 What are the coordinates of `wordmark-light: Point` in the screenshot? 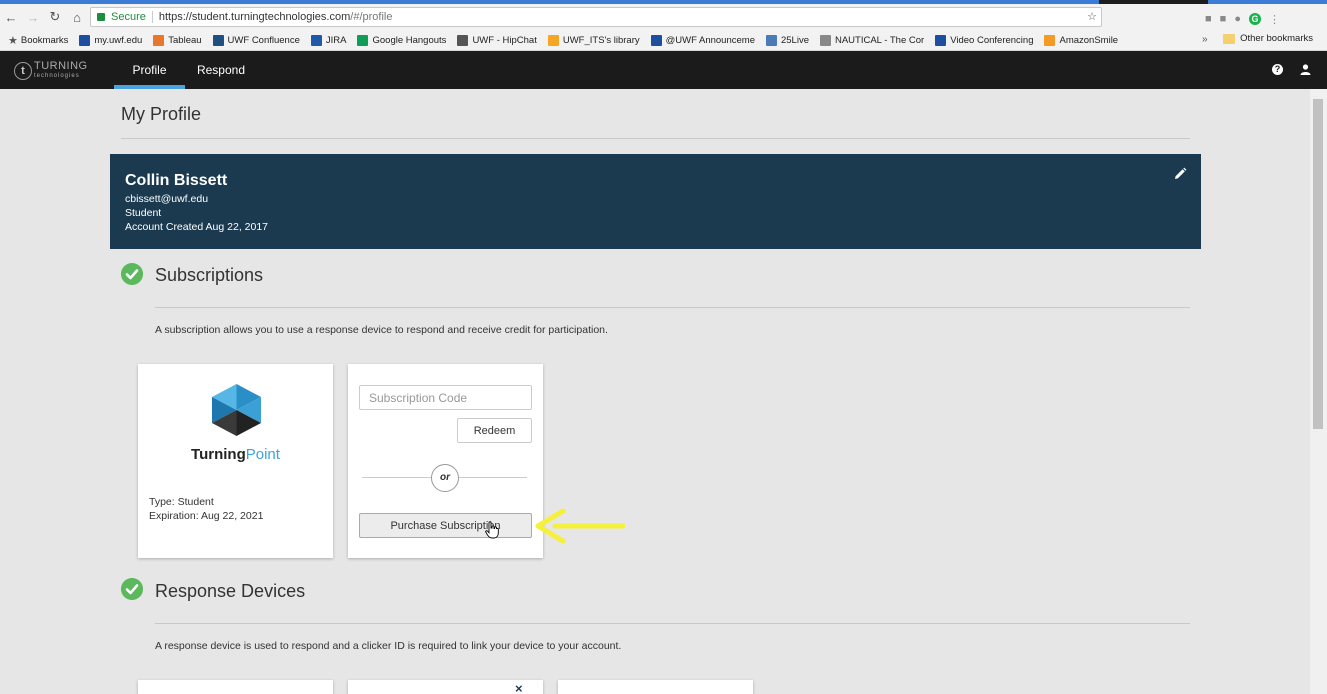 It's located at (262, 454).